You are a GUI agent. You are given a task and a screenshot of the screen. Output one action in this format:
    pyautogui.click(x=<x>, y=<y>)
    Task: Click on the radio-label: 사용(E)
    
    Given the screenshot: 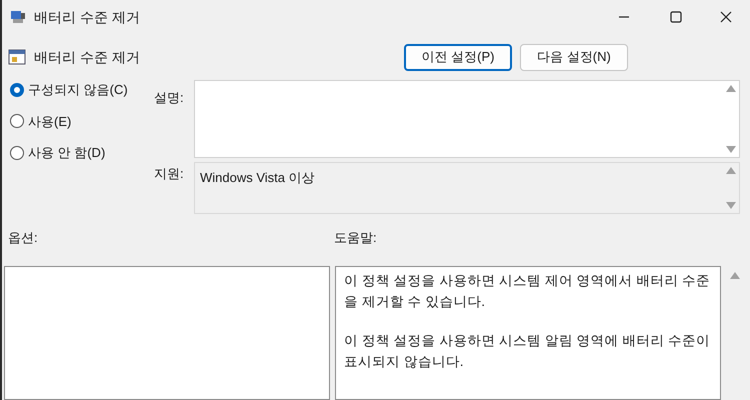 What is the action you would take?
    pyautogui.click(x=50, y=121)
    